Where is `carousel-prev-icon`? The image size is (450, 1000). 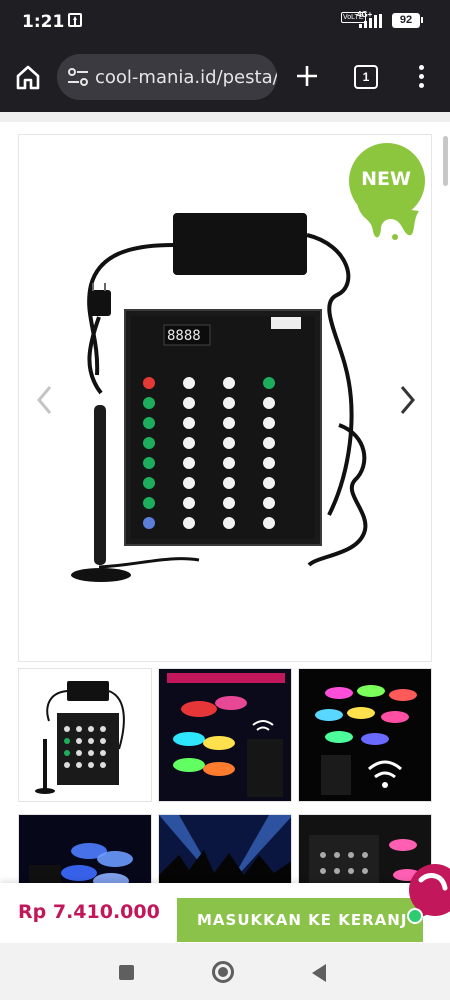 carousel-prev-icon is located at coordinates (45, 400).